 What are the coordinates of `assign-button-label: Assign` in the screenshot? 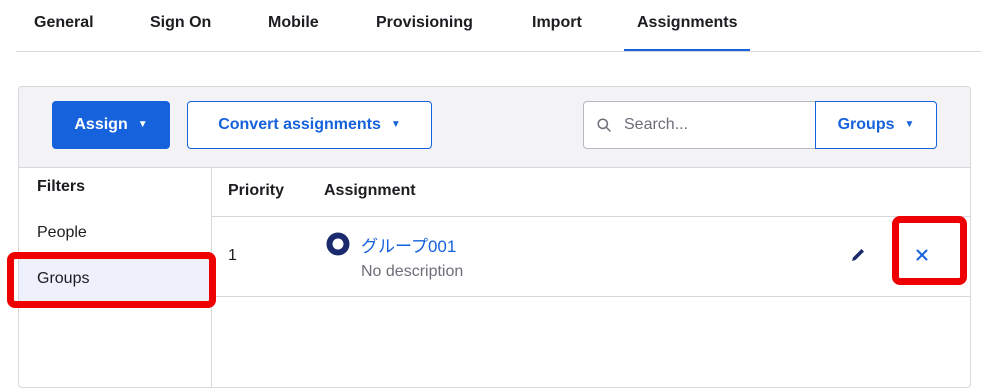 It's located at (101, 124).